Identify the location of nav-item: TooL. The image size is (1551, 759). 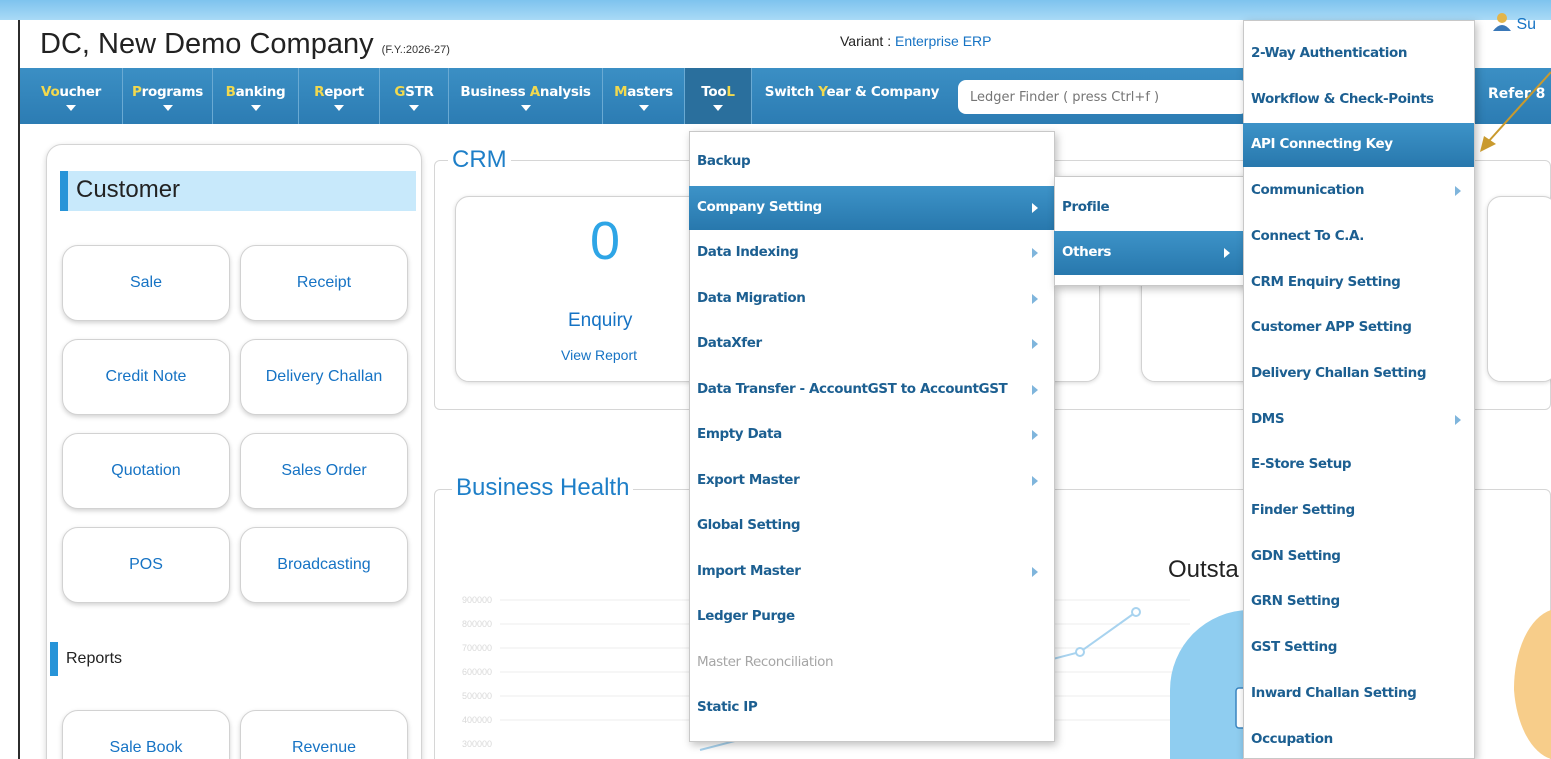
(718, 96).